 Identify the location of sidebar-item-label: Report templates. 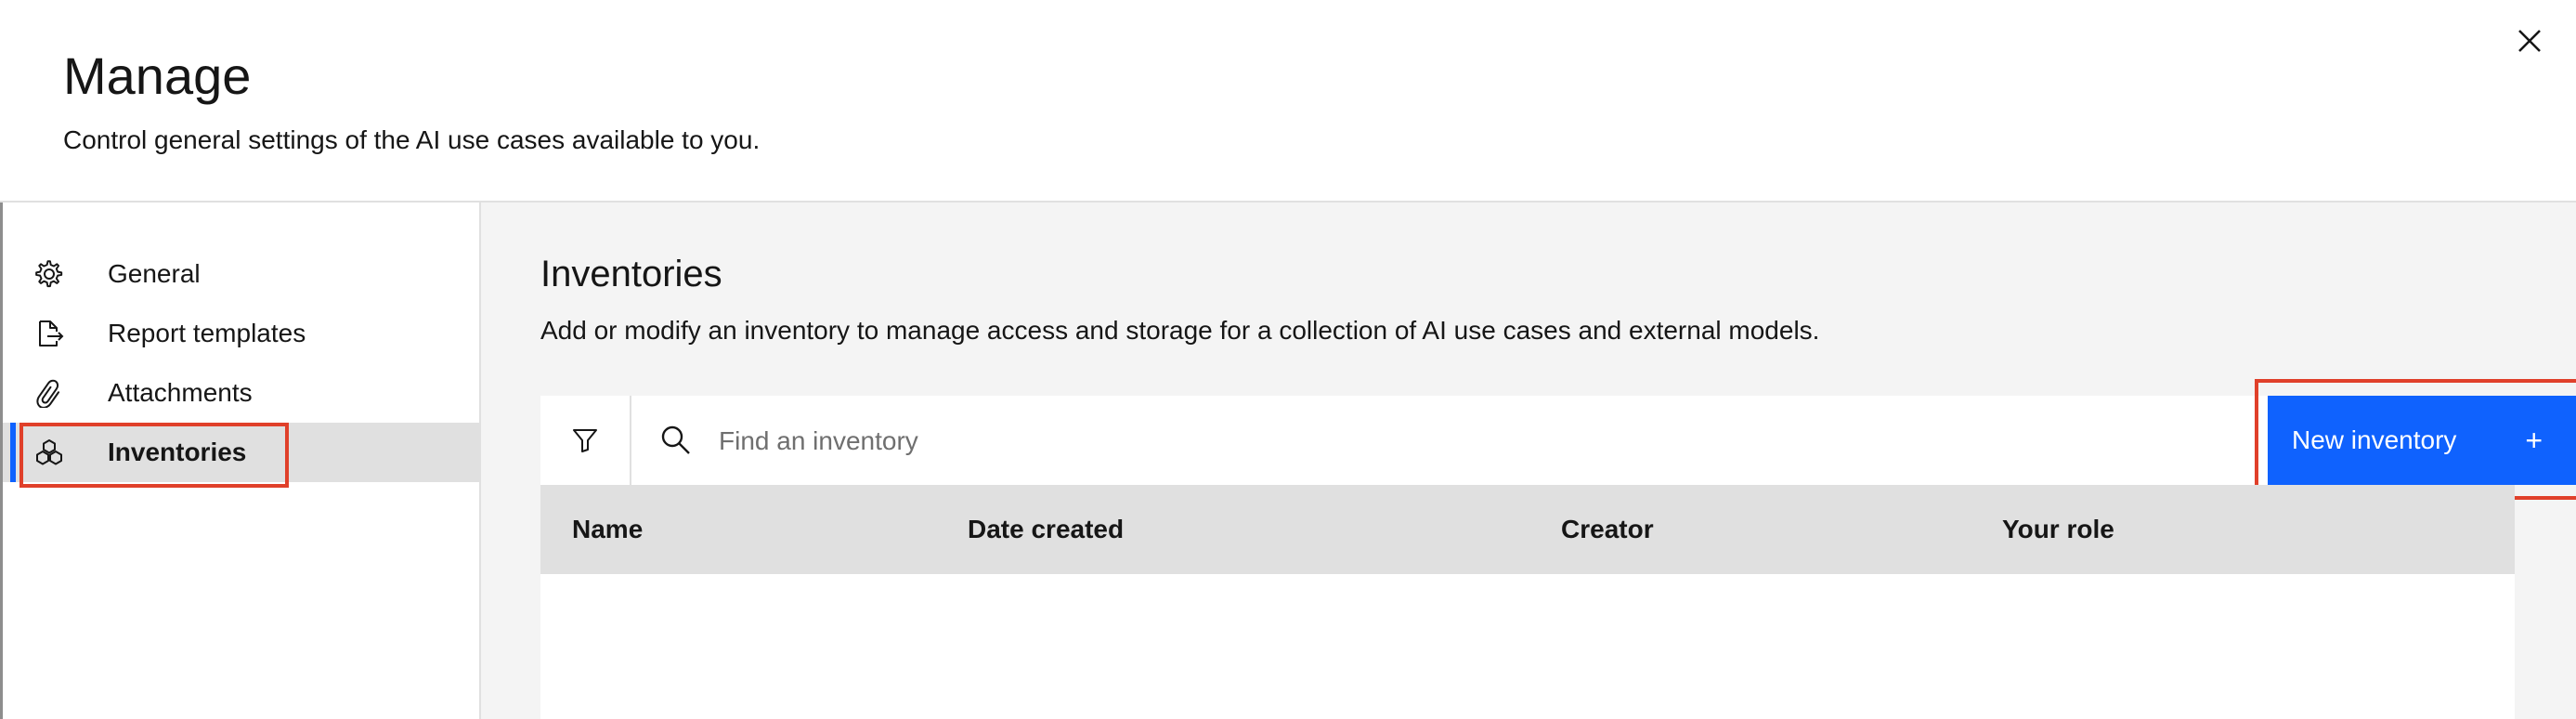
(207, 333).